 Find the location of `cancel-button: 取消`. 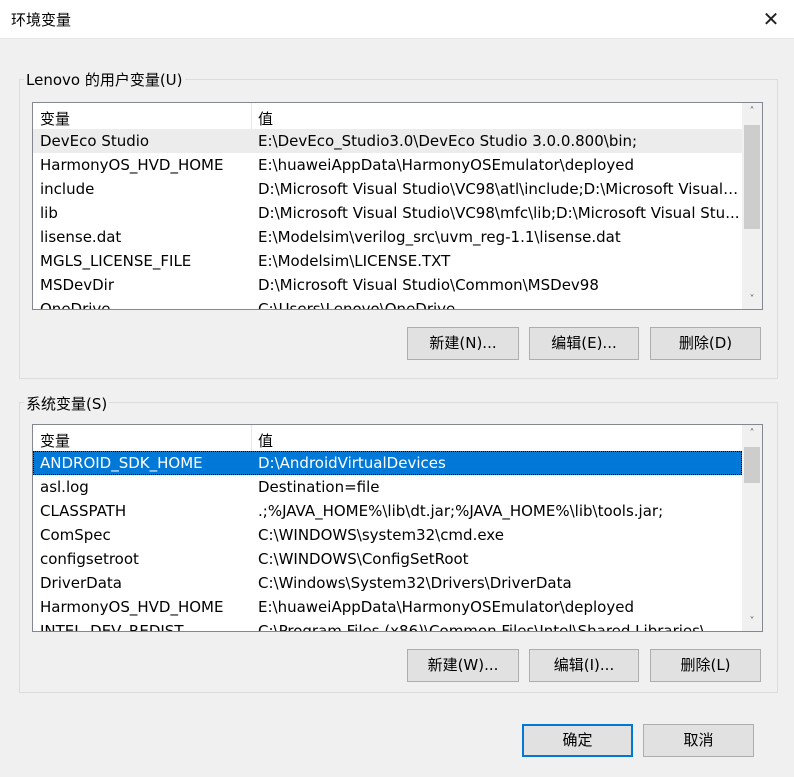

cancel-button: 取消 is located at coordinates (698, 740).